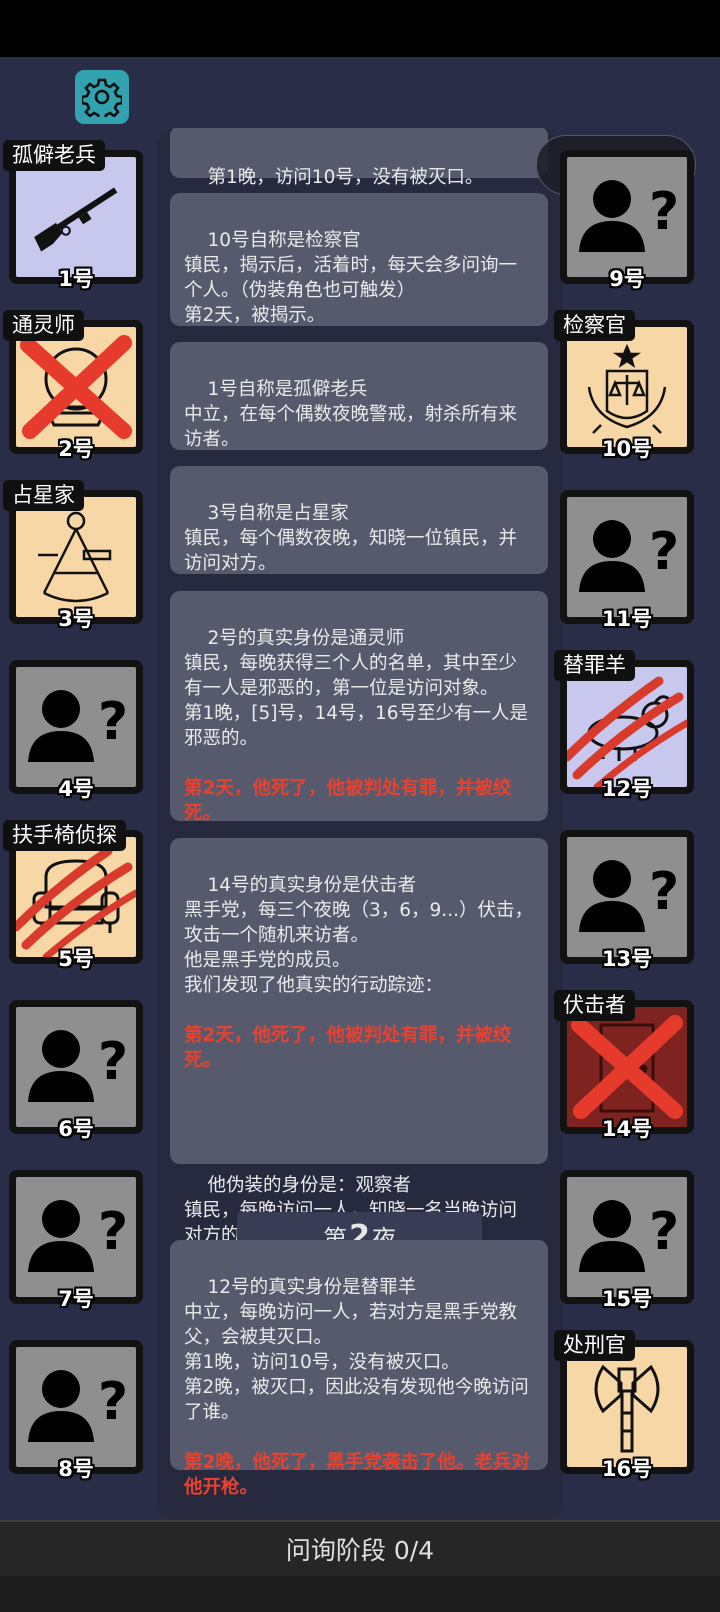 The height and width of the screenshot is (1612, 720). I want to click on player-slot-4: ? 4号, so click(79, 730).